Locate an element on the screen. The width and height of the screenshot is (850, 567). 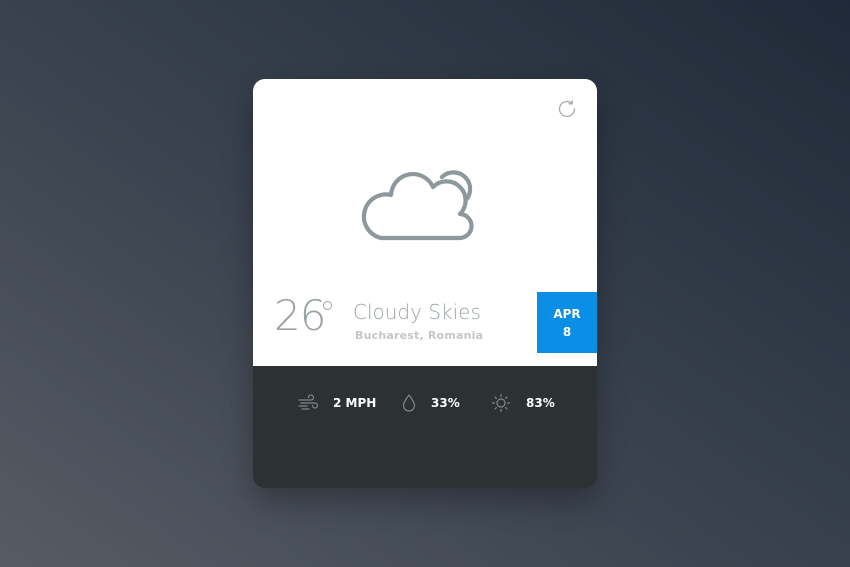
wind-icon is located at coordinates (308, 403).